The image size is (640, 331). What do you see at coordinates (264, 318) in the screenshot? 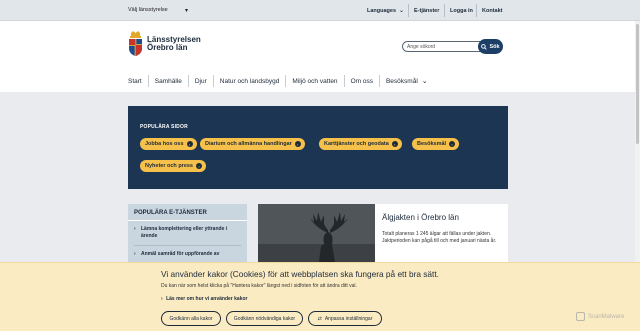
I see `accept-necessary-cookies-button: Godkänn nödvändiga kakor` at bounding box center [264, 318].